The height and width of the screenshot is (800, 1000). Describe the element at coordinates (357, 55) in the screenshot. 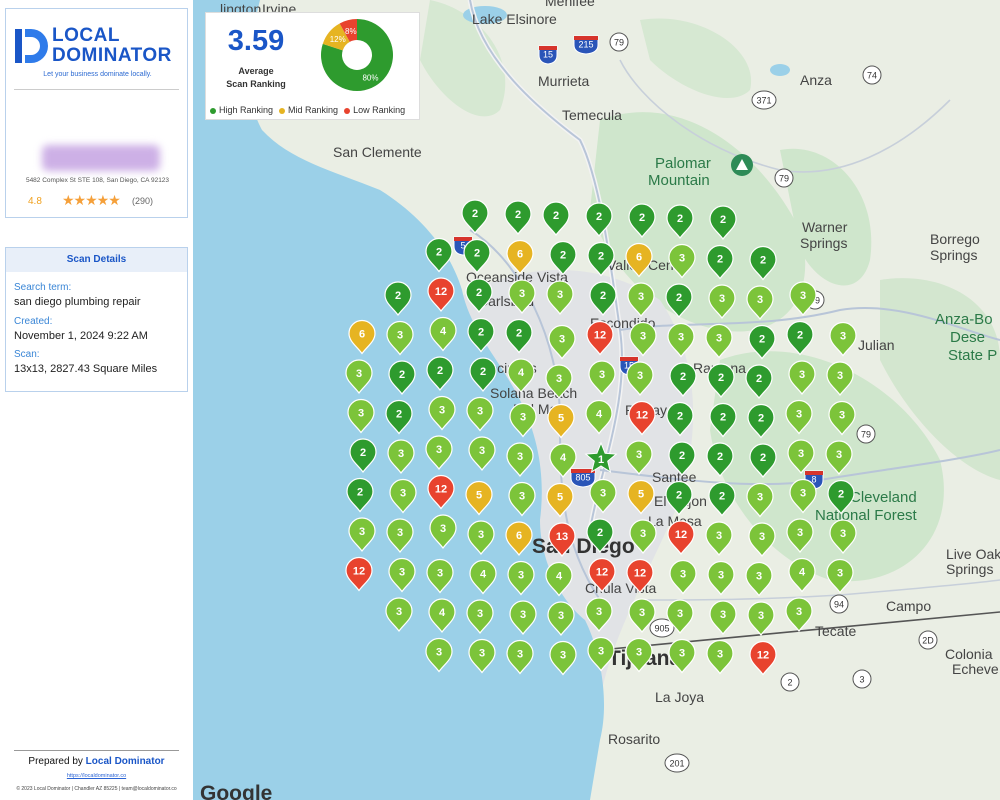

I see `ranking-donut-chart: 80% 12%8%` at that location.